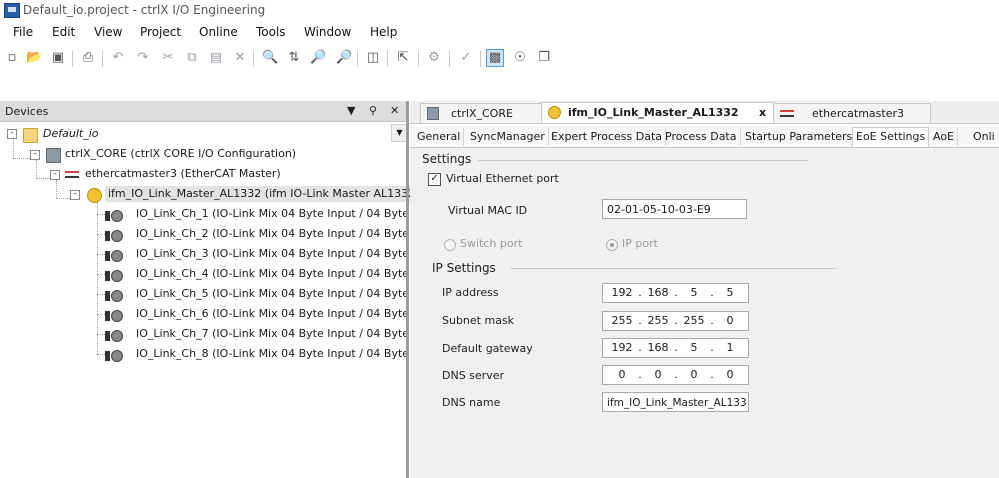 The width and height of the screenshot is (999, 478). Describe the element at coordinates (488, 210) in the screenshot. I see `virtual-mac-label: Virtual MAC ID` at that location.